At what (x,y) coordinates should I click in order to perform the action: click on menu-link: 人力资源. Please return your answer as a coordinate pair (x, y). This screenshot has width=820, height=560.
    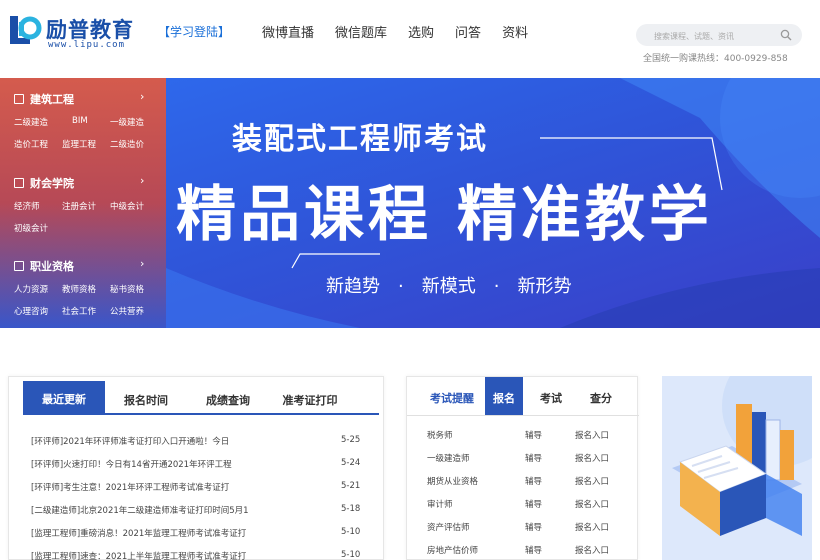
    Looking at the image, I should click on (31, 289).